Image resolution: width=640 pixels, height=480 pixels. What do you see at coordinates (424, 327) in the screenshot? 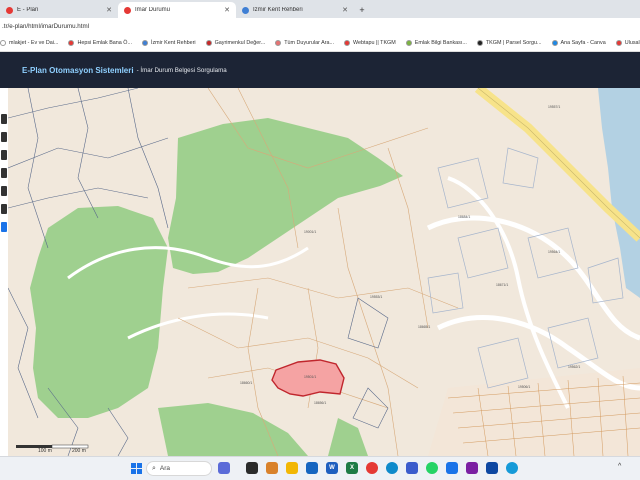
I see `parcel-label: 18665/1` at bounding box center [424, 327].